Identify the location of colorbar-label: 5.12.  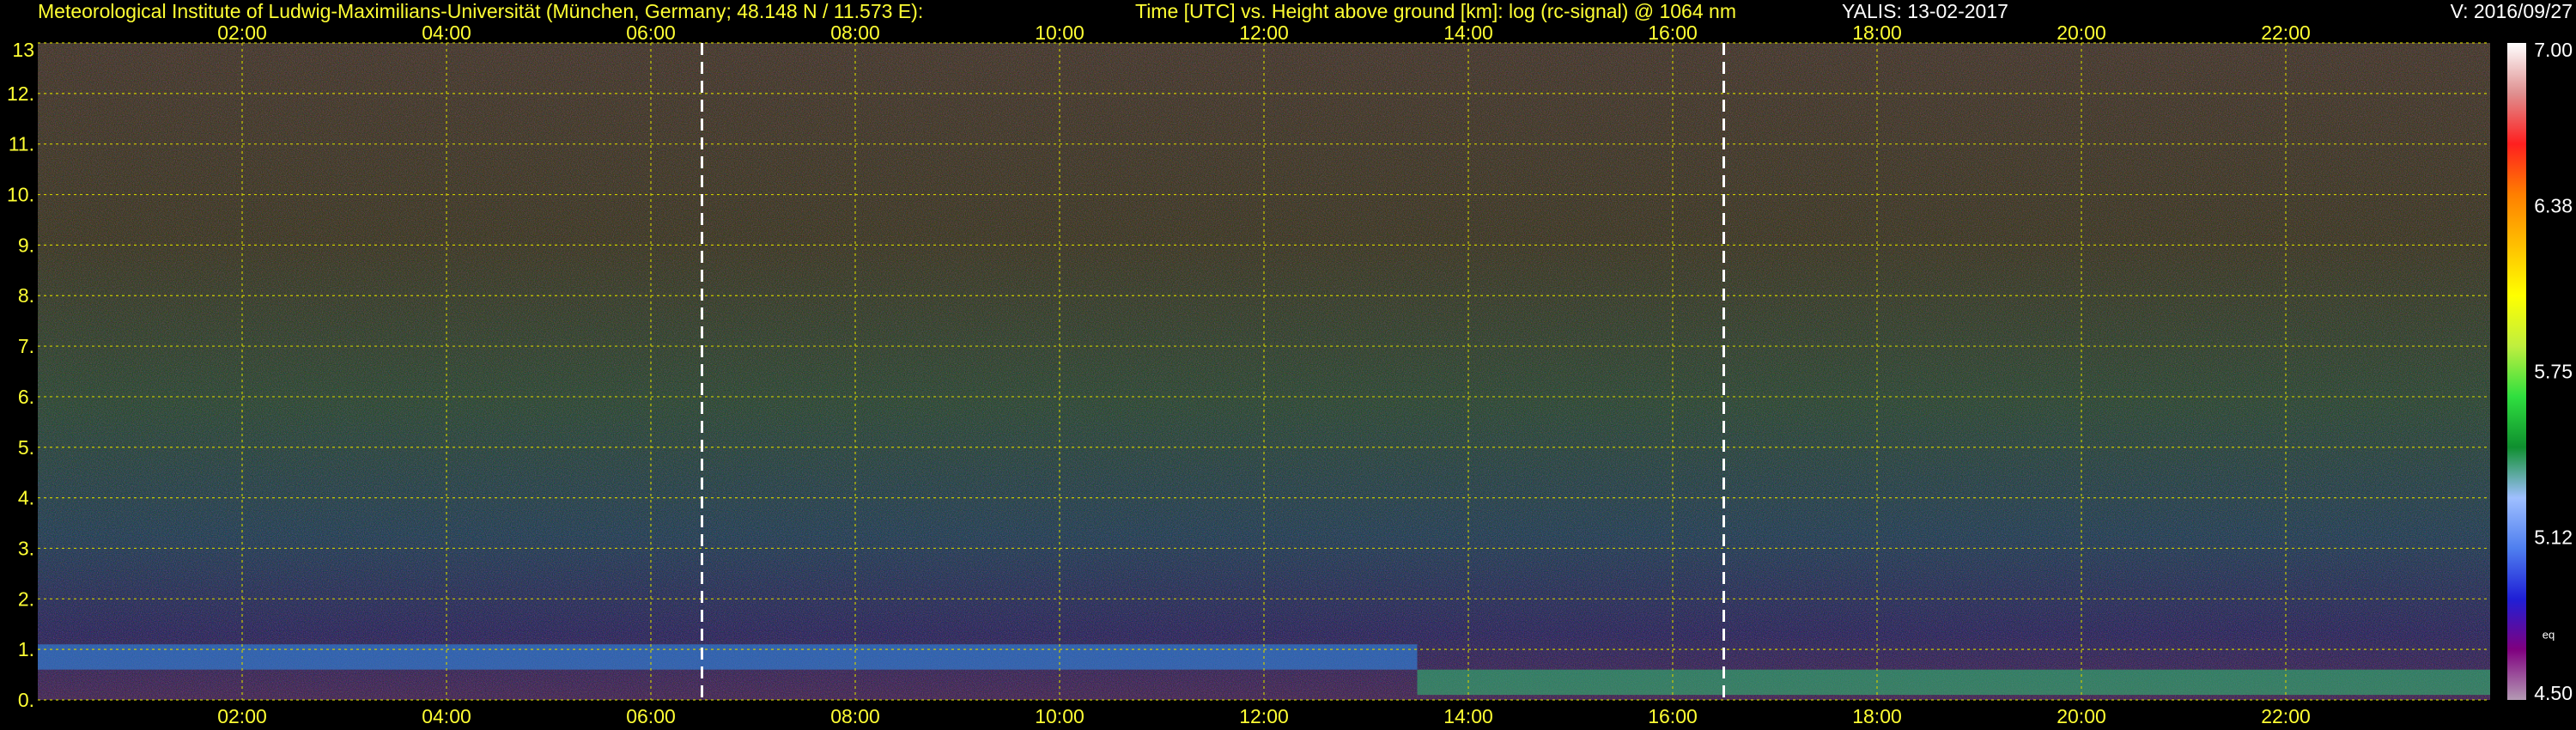
(2553, 537).